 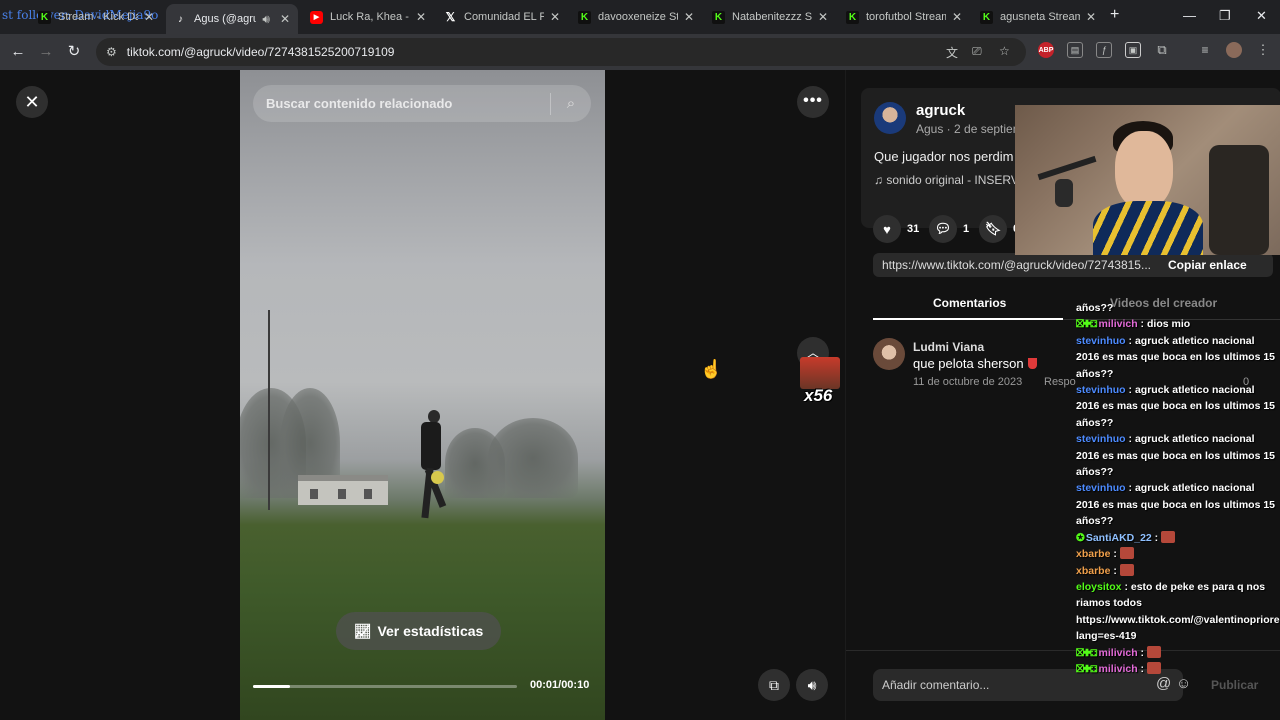 I want to click on copy-link-button: Copiar enlace, so click(x=1207, y=265).